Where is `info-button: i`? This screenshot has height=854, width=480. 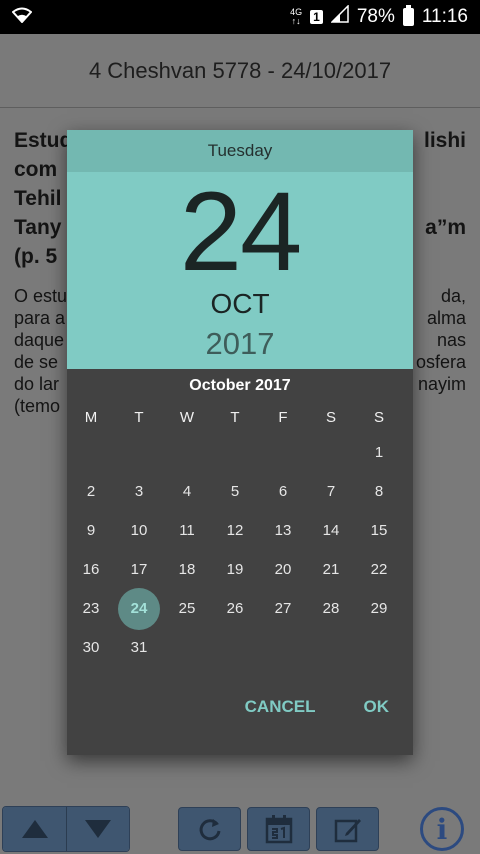
info-button: i is located at coordinates (442, 829).